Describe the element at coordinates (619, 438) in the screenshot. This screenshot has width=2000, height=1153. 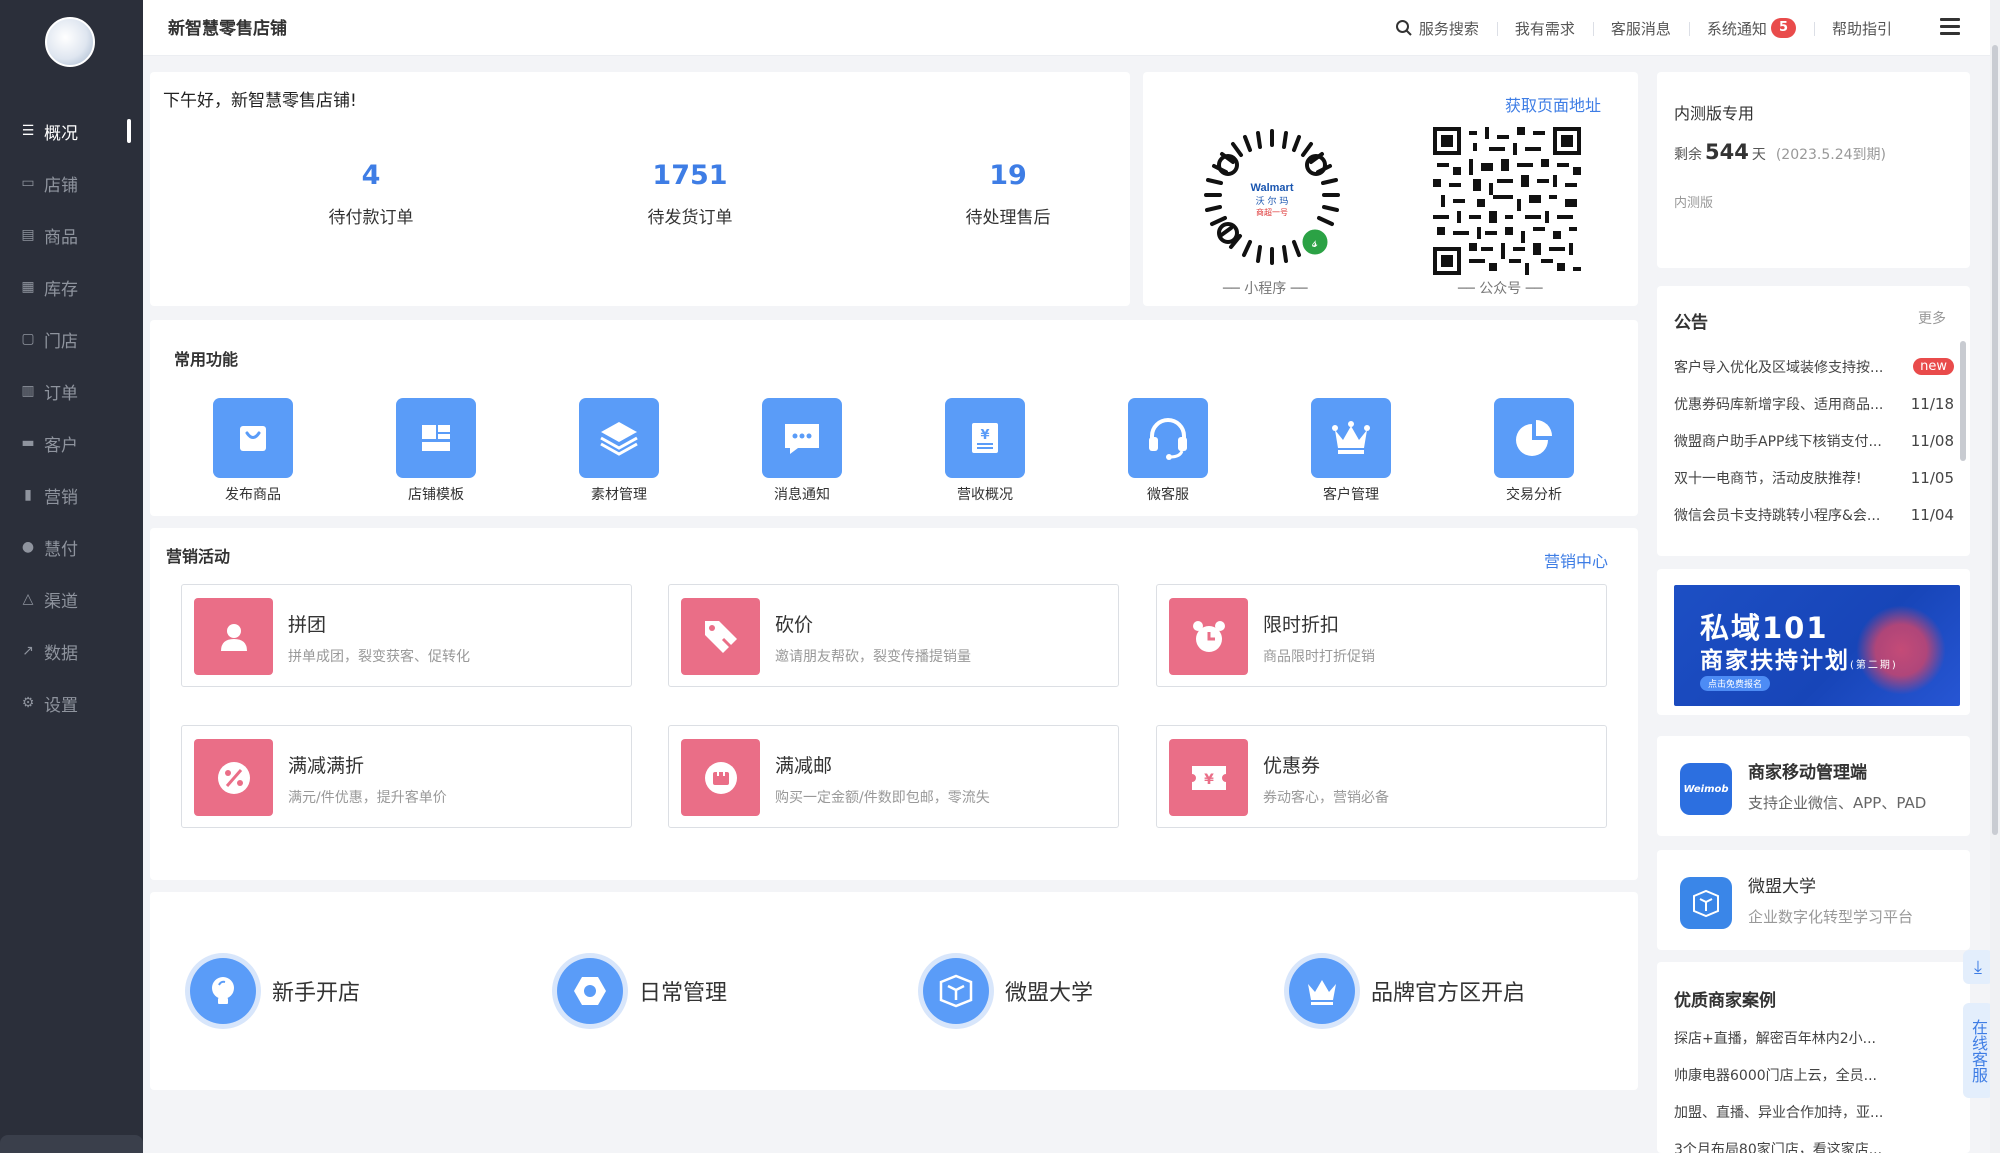
I see `layers-icon` at that location.